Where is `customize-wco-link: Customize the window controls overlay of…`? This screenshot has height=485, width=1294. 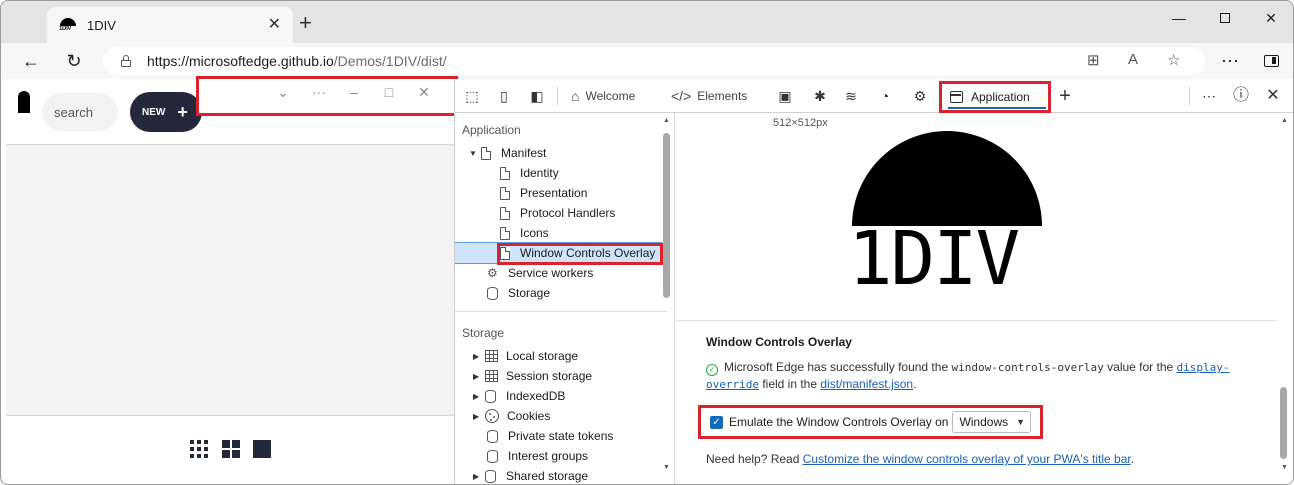 customize-wco-link: Customize the window controls overlay of… is located at coordinates (967, 459).